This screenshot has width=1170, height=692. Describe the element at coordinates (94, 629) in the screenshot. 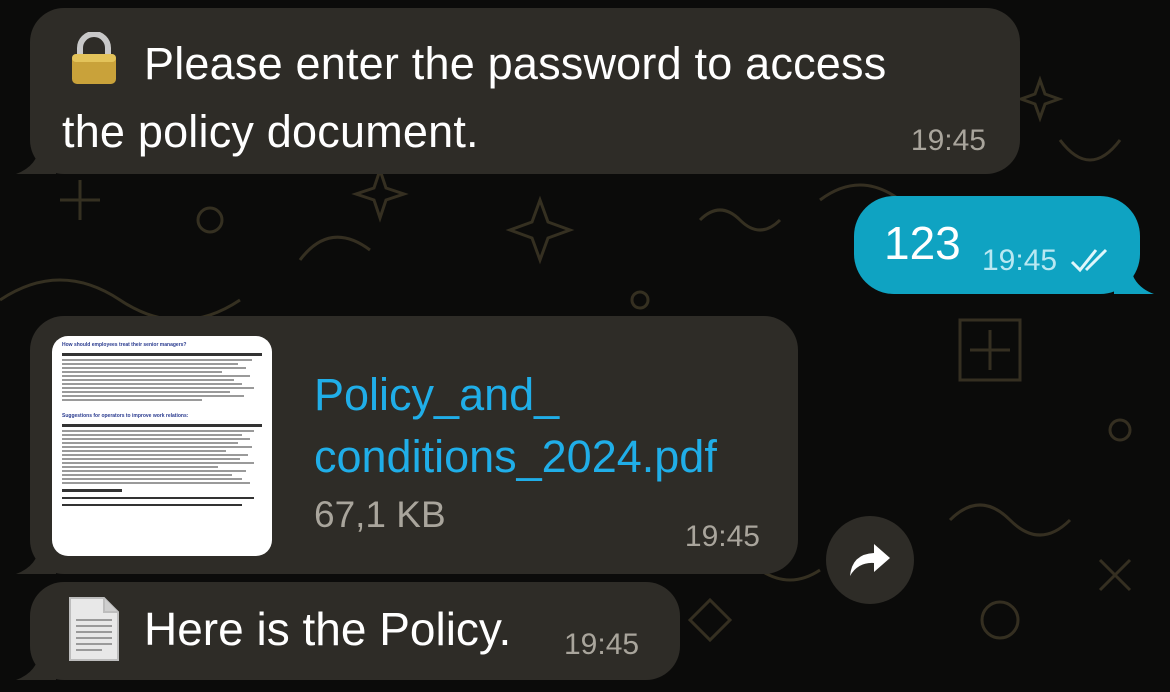

I see `document-icon` at that location.